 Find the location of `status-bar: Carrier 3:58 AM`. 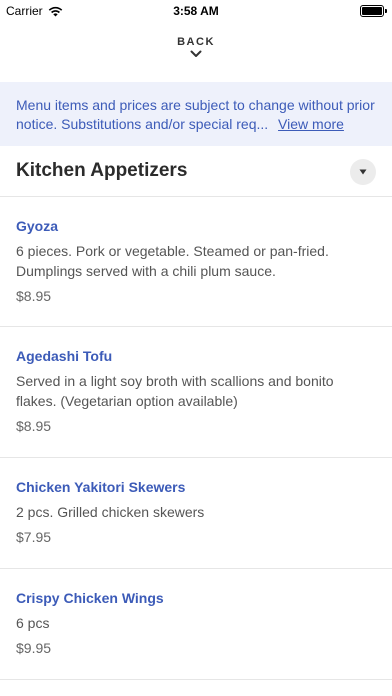

status-bar: Carrier 3:58 AM is located at coordinates (196, 11).